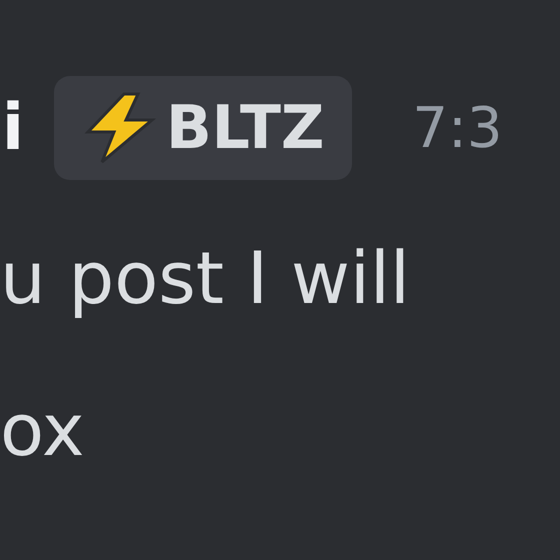 The image size is (560, 560). I want to click on username: i, so click(13, 128).